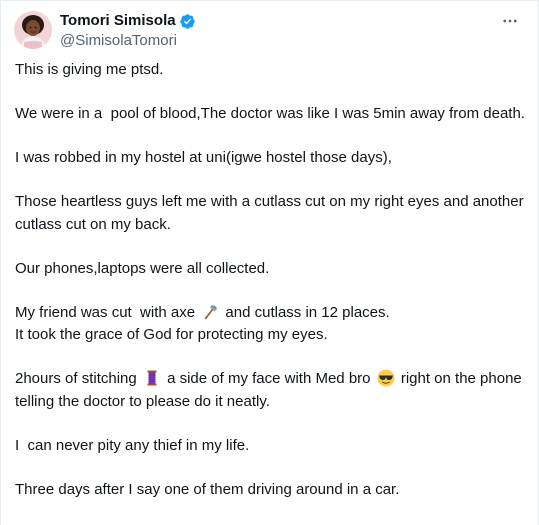 Image resolution: width=539 pixels, height=525 pixels. Describe the element at coordinates (107, 312) in the screenshot. I see `tweet-text-segment: My friend was cut with axe` at that location.